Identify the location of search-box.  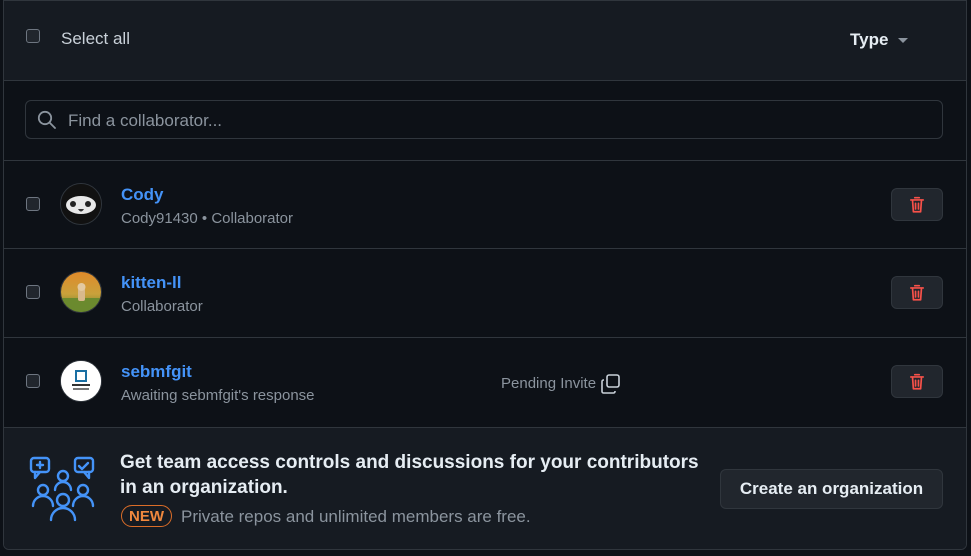
(484, 120).